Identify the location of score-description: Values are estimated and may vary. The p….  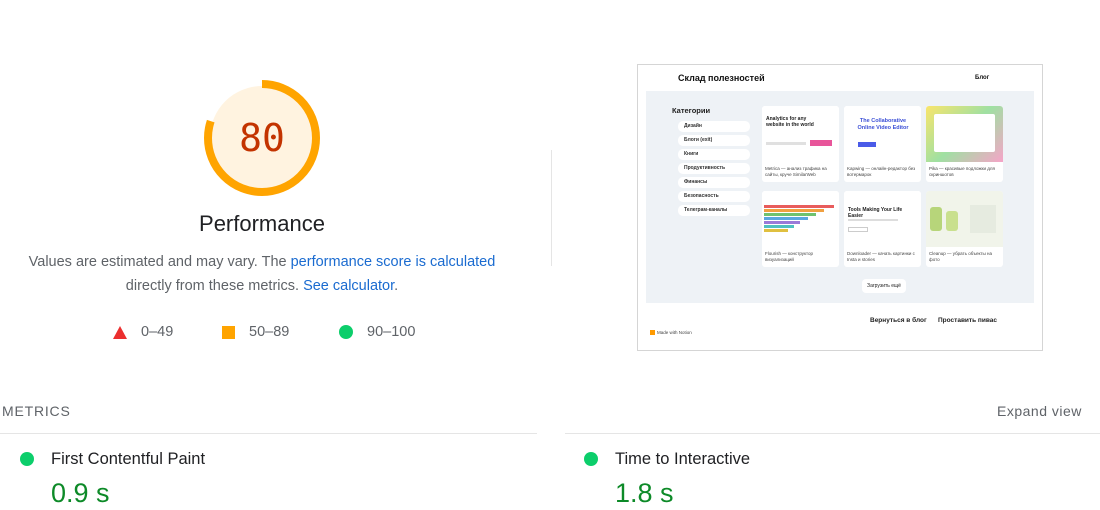
(262, 274).